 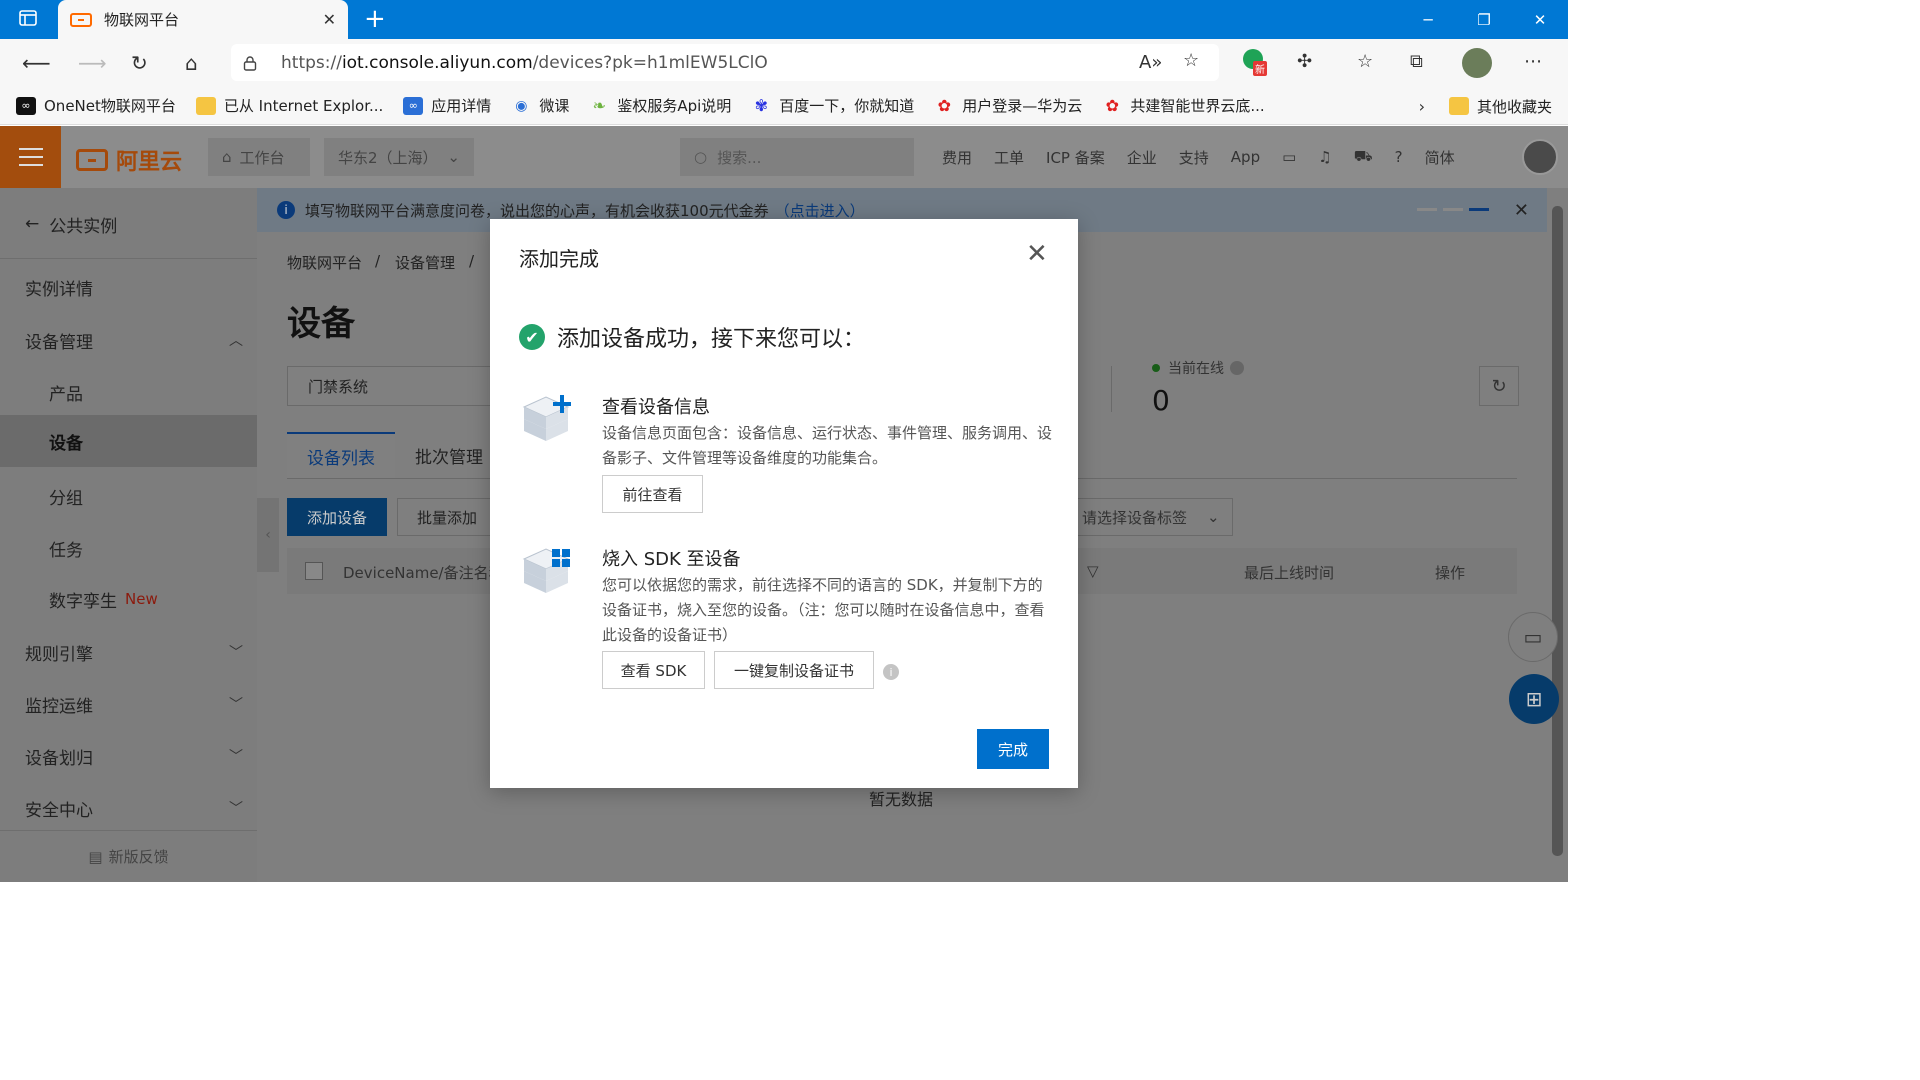 I want to click on help-icon: ?, so click(x=1399, y=157).